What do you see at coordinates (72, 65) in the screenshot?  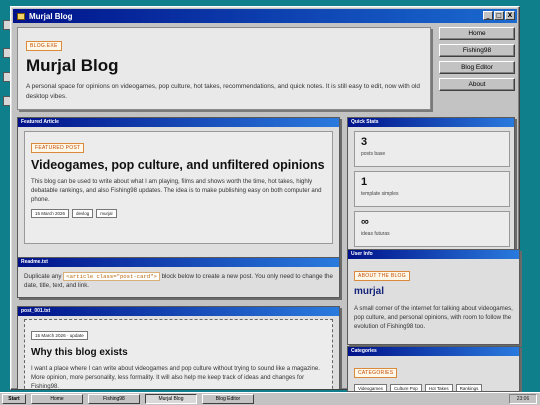 I see `blog-title: Murjal Blog` at bounding box center [72, 65].